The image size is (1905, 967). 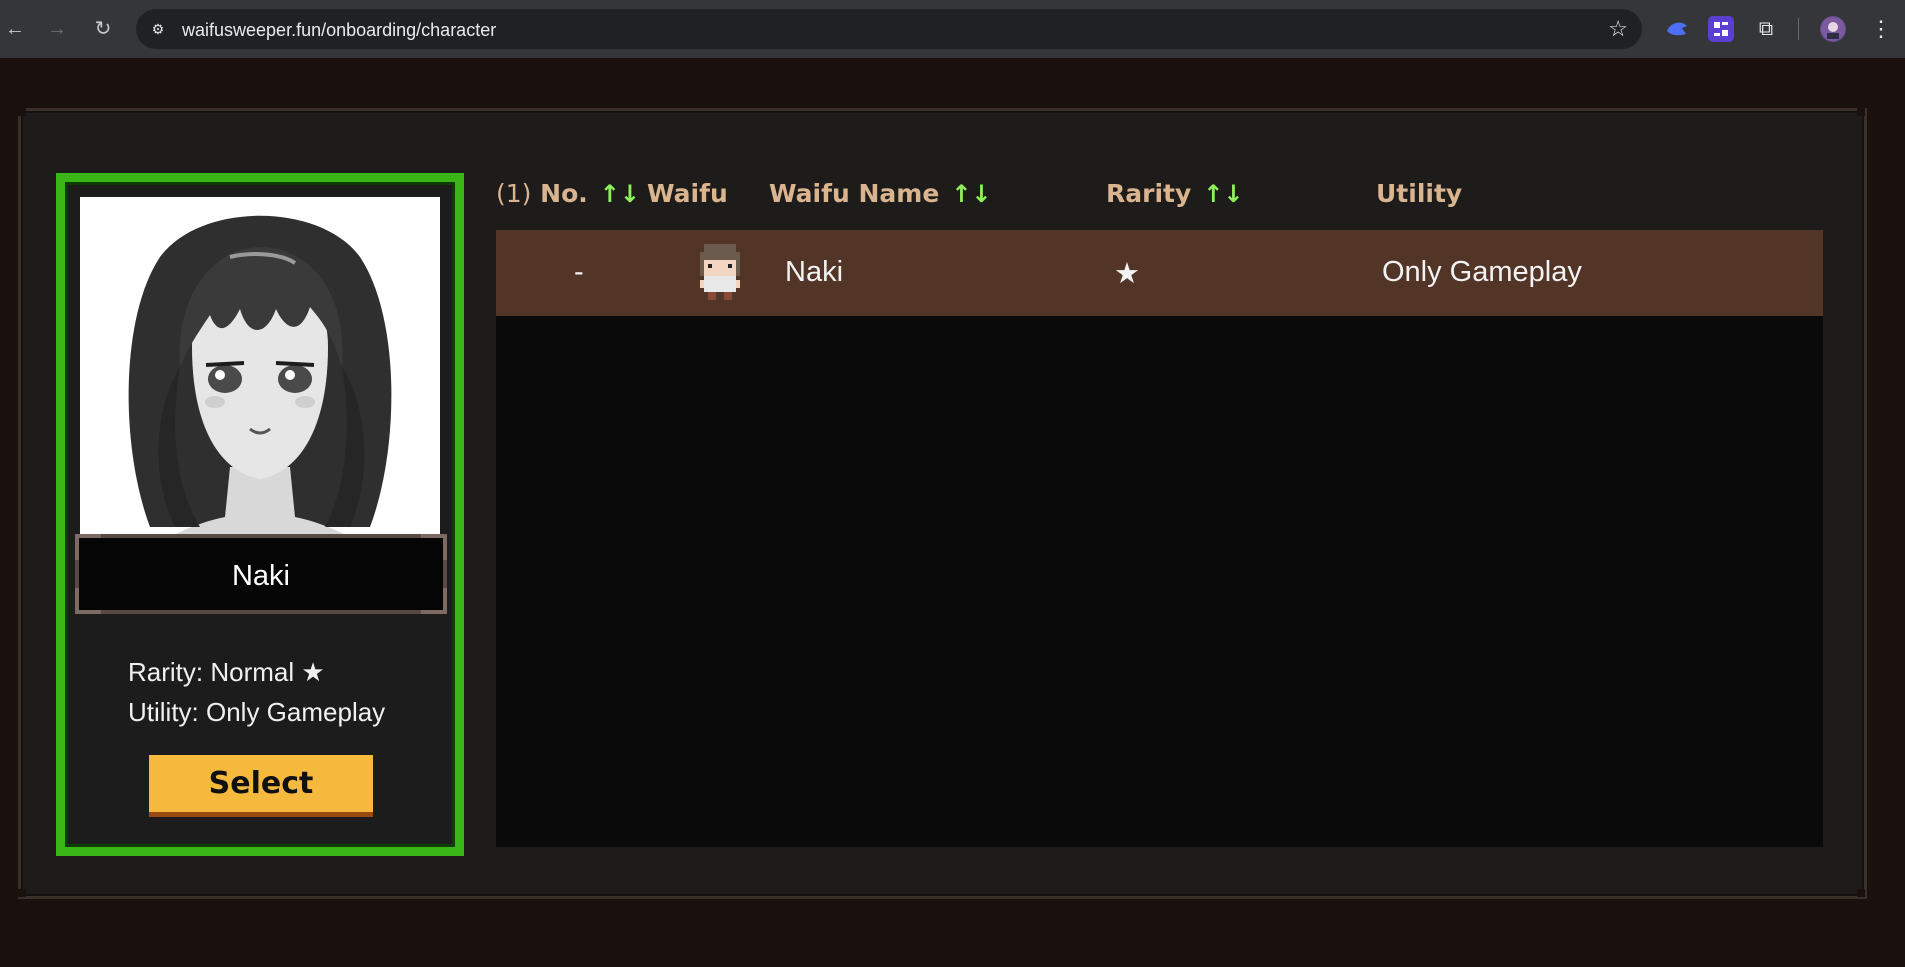 I want to click on row-rarity-star-icon: ★, so click(x=1127, y=274).